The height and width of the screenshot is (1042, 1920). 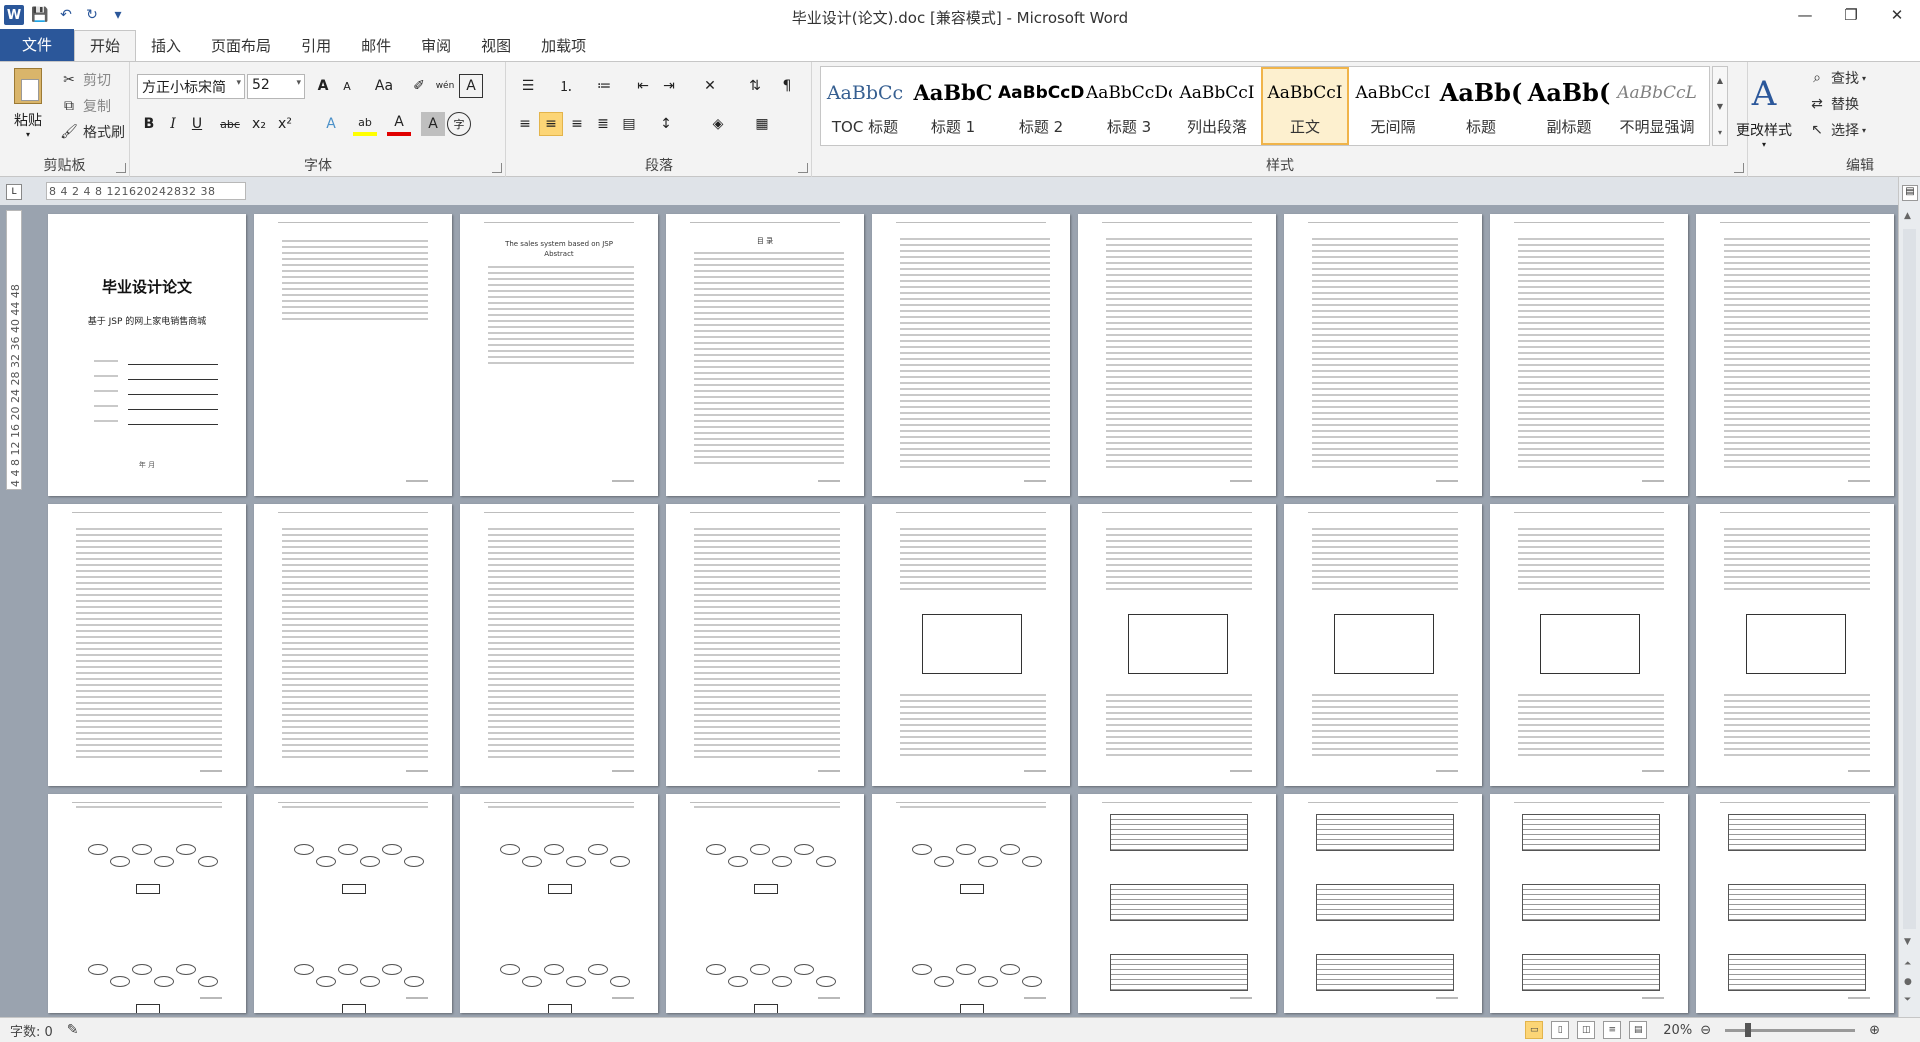 What do you see at coordinates (1705, 1030) in the screenshot?
I see `zoom-out-icon: ⊖` at bounding box center [1705, 1030].